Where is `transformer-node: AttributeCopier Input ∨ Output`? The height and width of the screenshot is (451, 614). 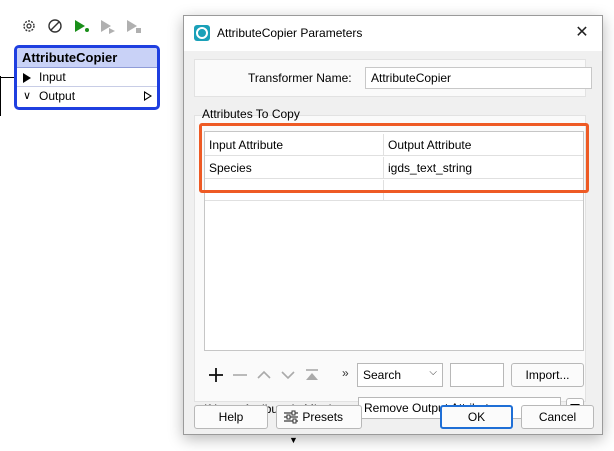
transformer-node: AttributeCopier Input ∨ Output is located at coordinates (87, 77).